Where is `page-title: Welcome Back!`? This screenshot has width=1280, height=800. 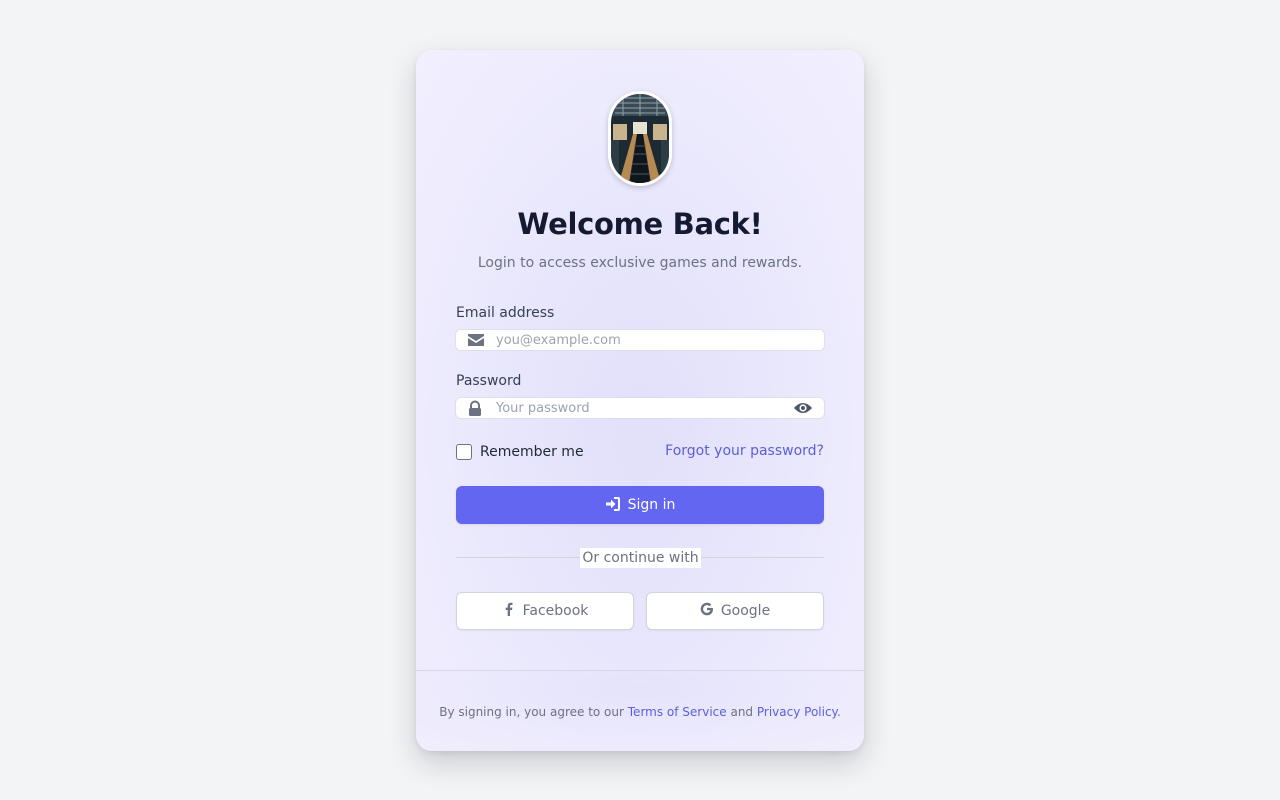 page-title: Welcome Back! is located at coordinates (640, 224).